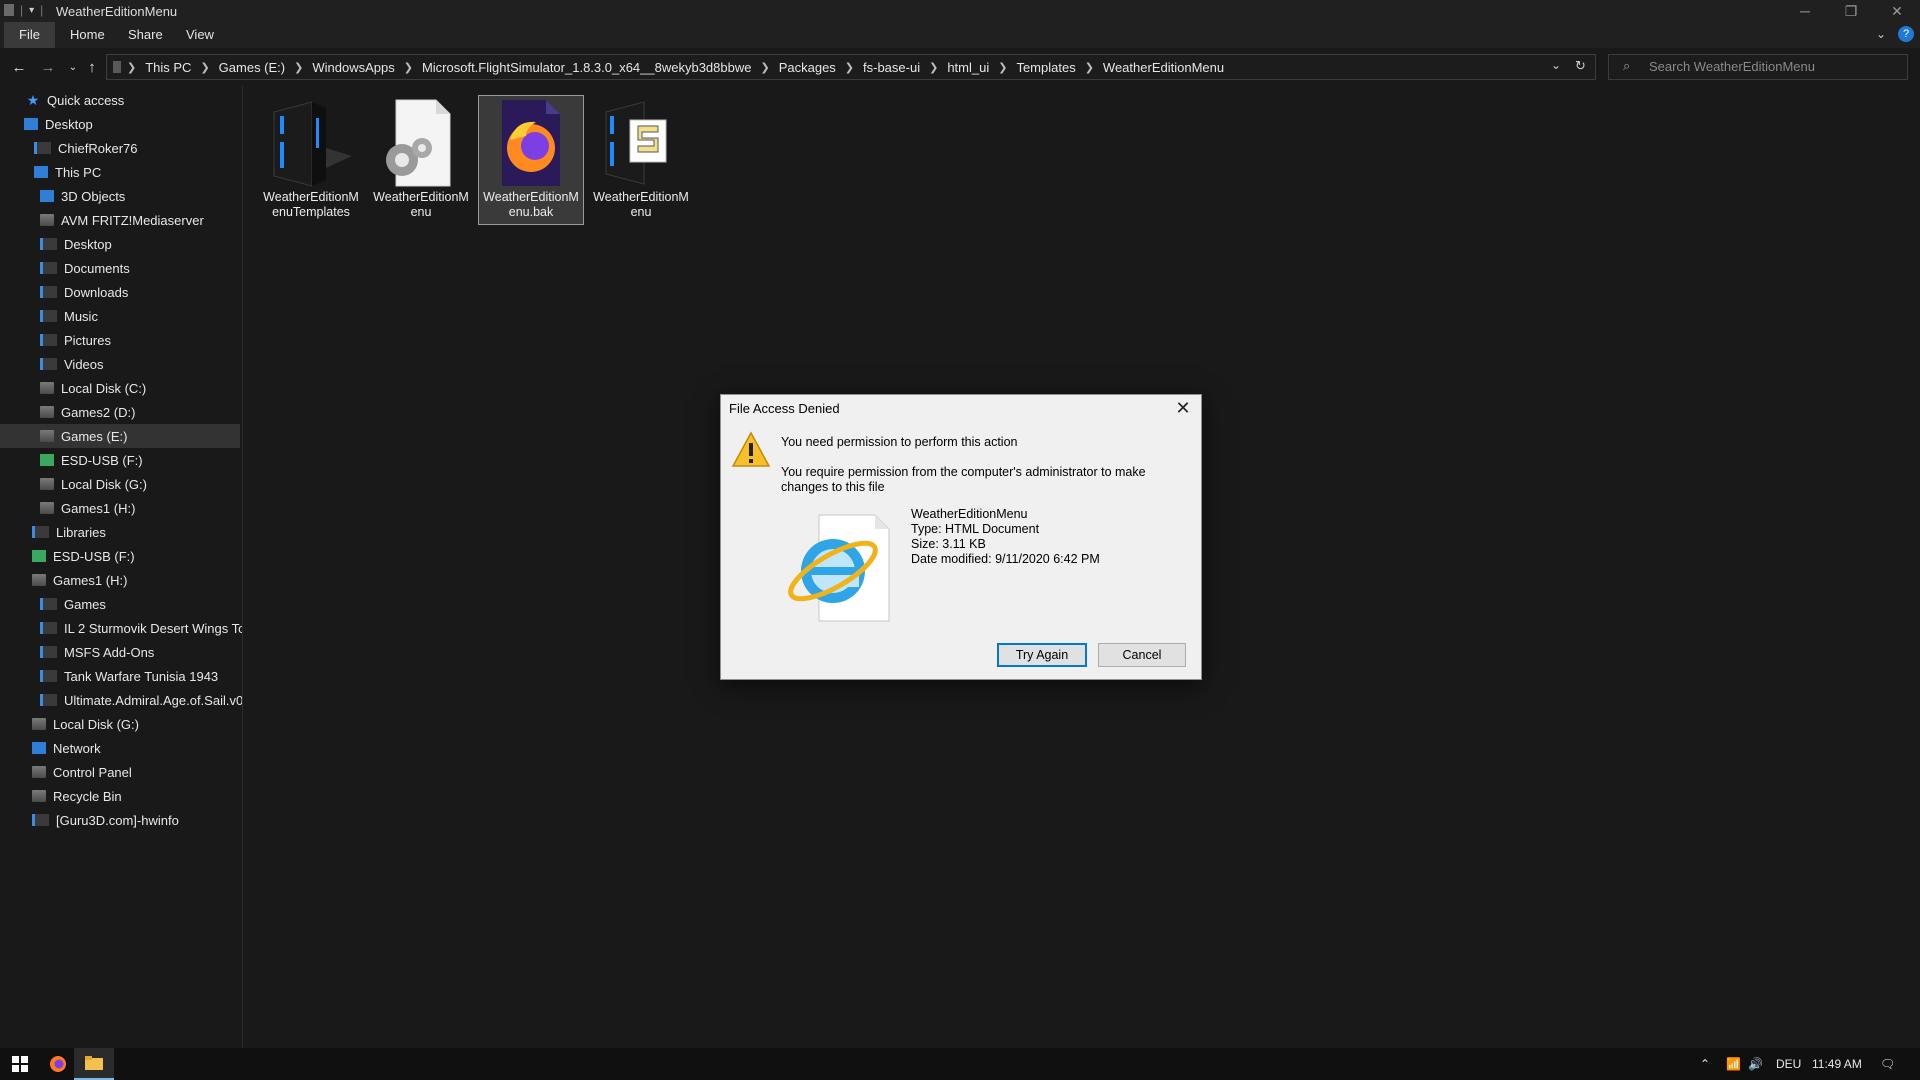  I want to click on sidebar-item-chiefroker76: ChiefRoker76, so click(120, 148).